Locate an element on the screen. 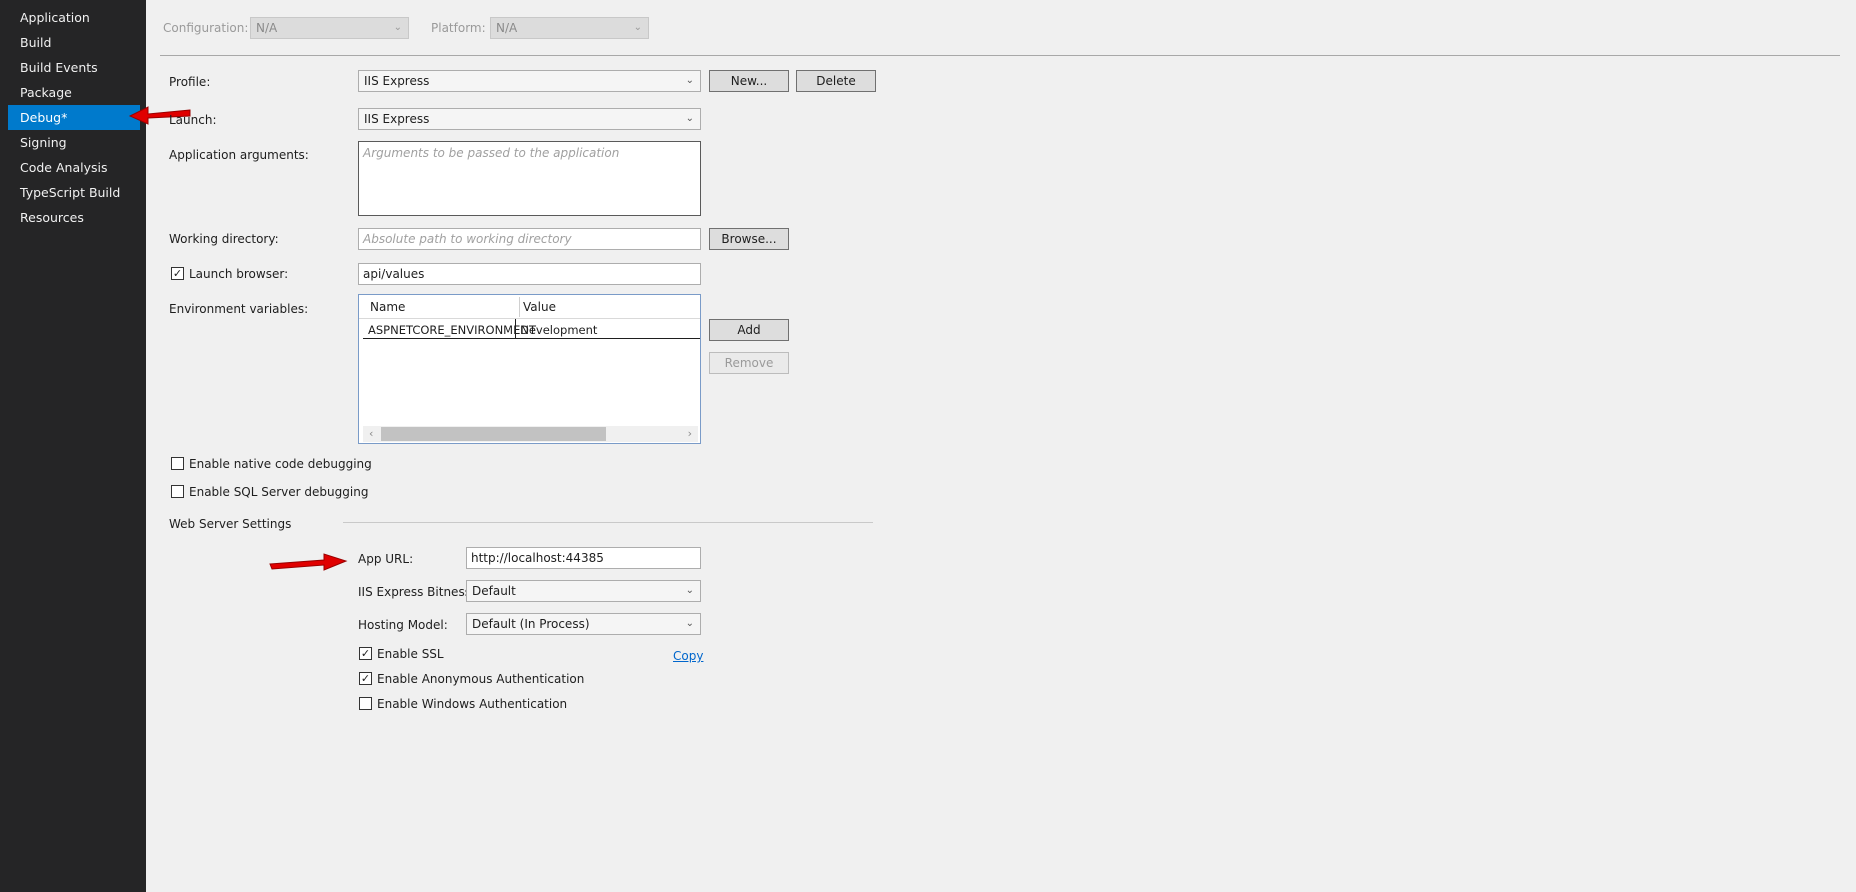 Image resolution: width=1856 pixels, height=892 pixels. launch-select: IIS Express ⌄ is located at coordinates (529, 119).